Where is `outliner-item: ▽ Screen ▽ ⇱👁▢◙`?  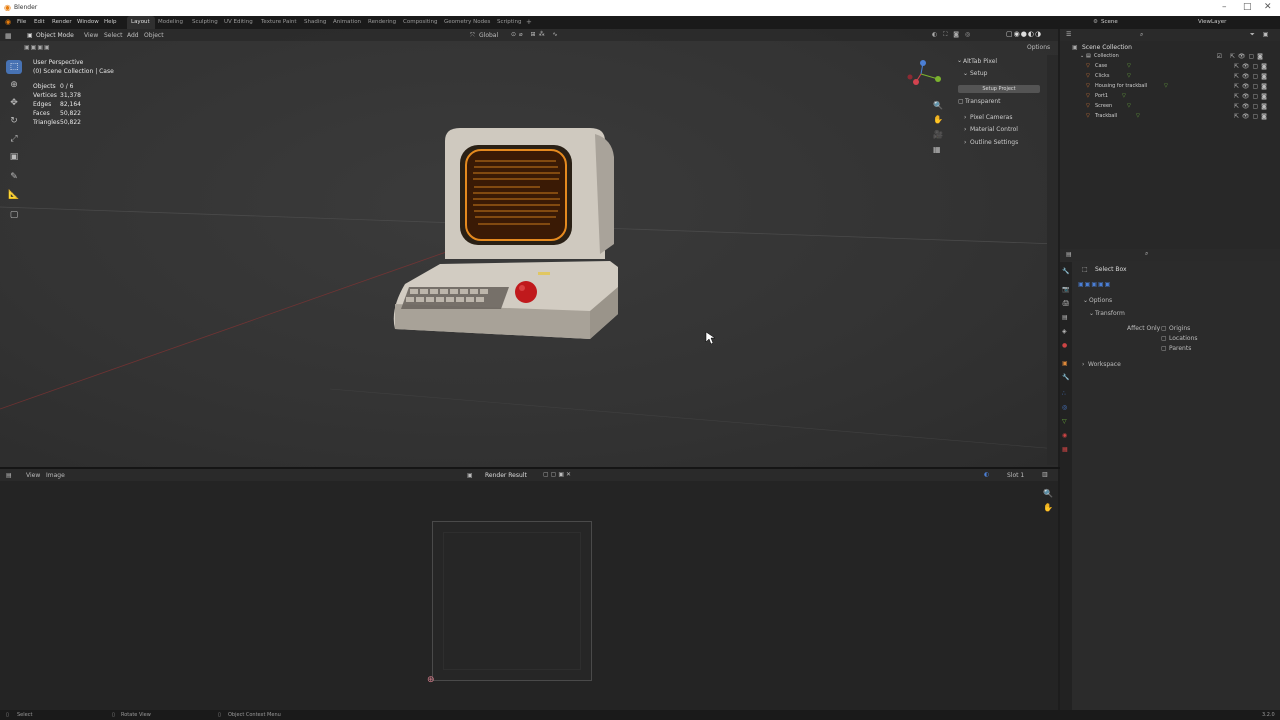
outliner-item: ▽ Screen ▽ ⇱👁▢◙ is located at coordinates (1182, 107).